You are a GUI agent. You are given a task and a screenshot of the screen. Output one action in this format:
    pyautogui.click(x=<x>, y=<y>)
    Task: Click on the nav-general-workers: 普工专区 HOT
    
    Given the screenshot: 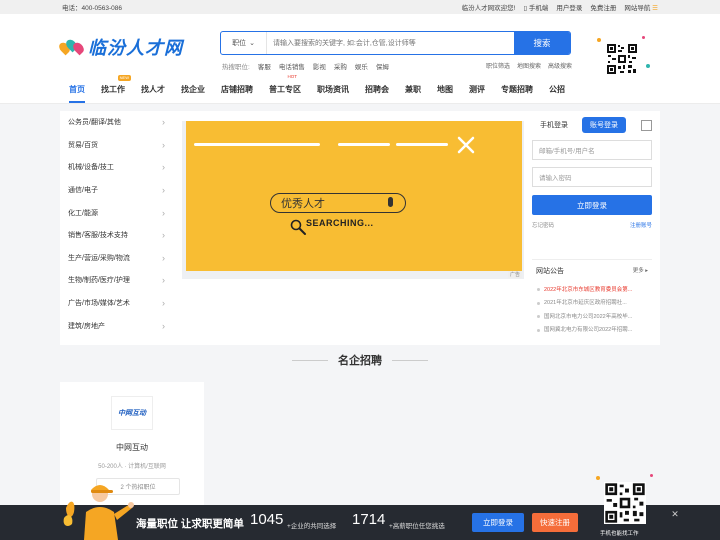 What is the action you would take?
    pyautogui.click(x=285, y=88)
    